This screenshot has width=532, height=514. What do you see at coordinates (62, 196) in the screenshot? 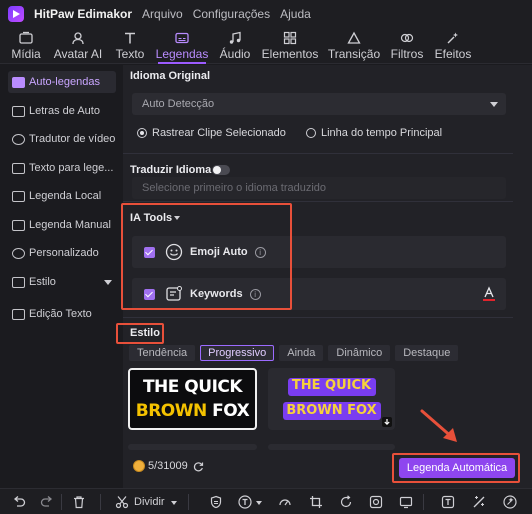
I see `sidebar-item-legenda-local: Legenda Local` at bounding box center [62, 196].